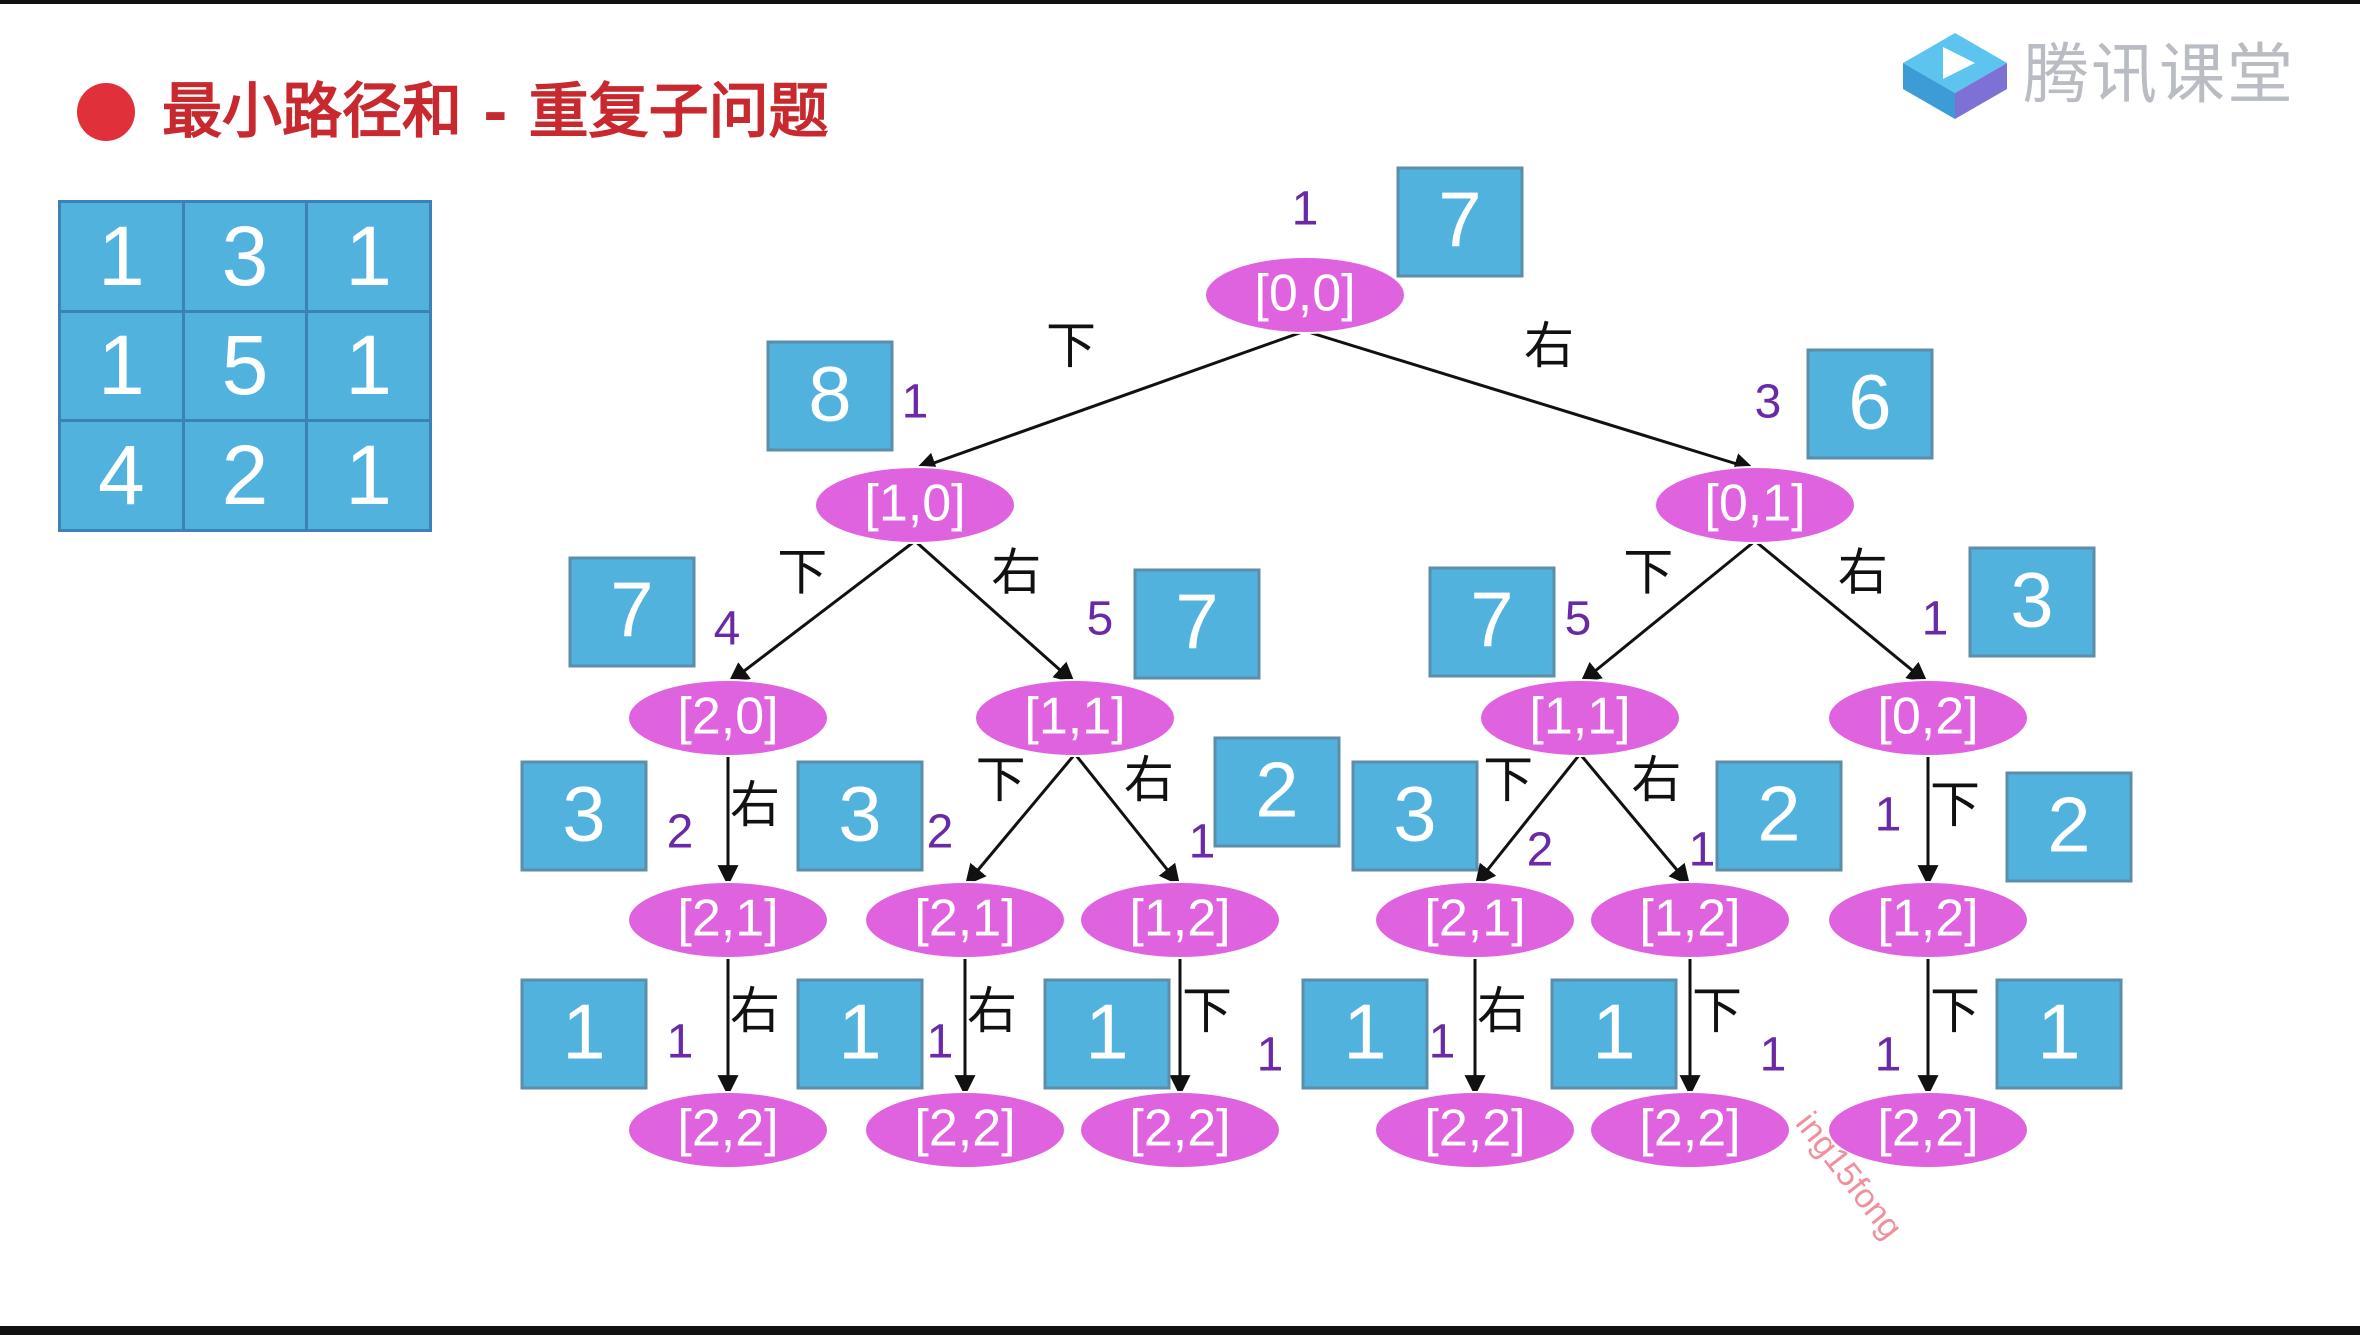 This screenshot has height=1335, width=2360. What do you see at coordinates (727, 717) in the screenshot?
I see `node-label: [2,0]` at bounding box center [727, 717].